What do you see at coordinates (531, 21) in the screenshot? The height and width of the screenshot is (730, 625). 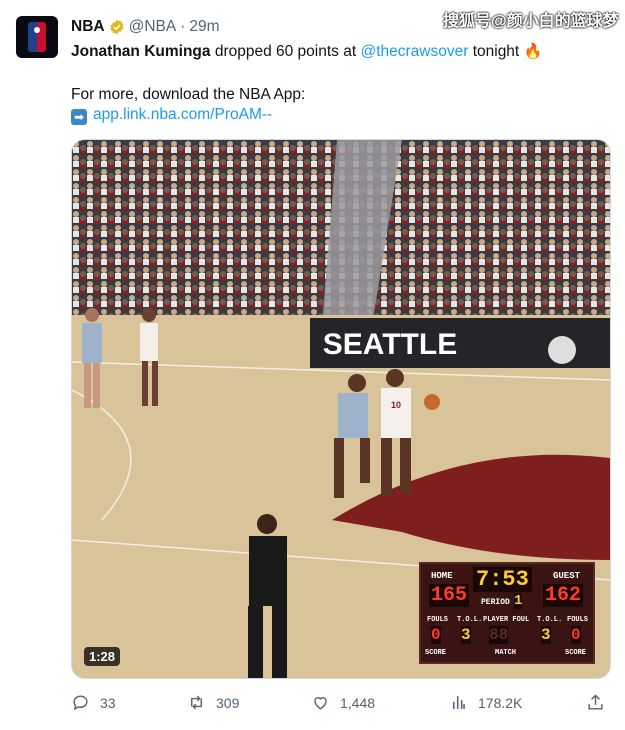 I see `watermark: 搜狐号@颜小白的篮球梦` at bounding box center [531, 21].